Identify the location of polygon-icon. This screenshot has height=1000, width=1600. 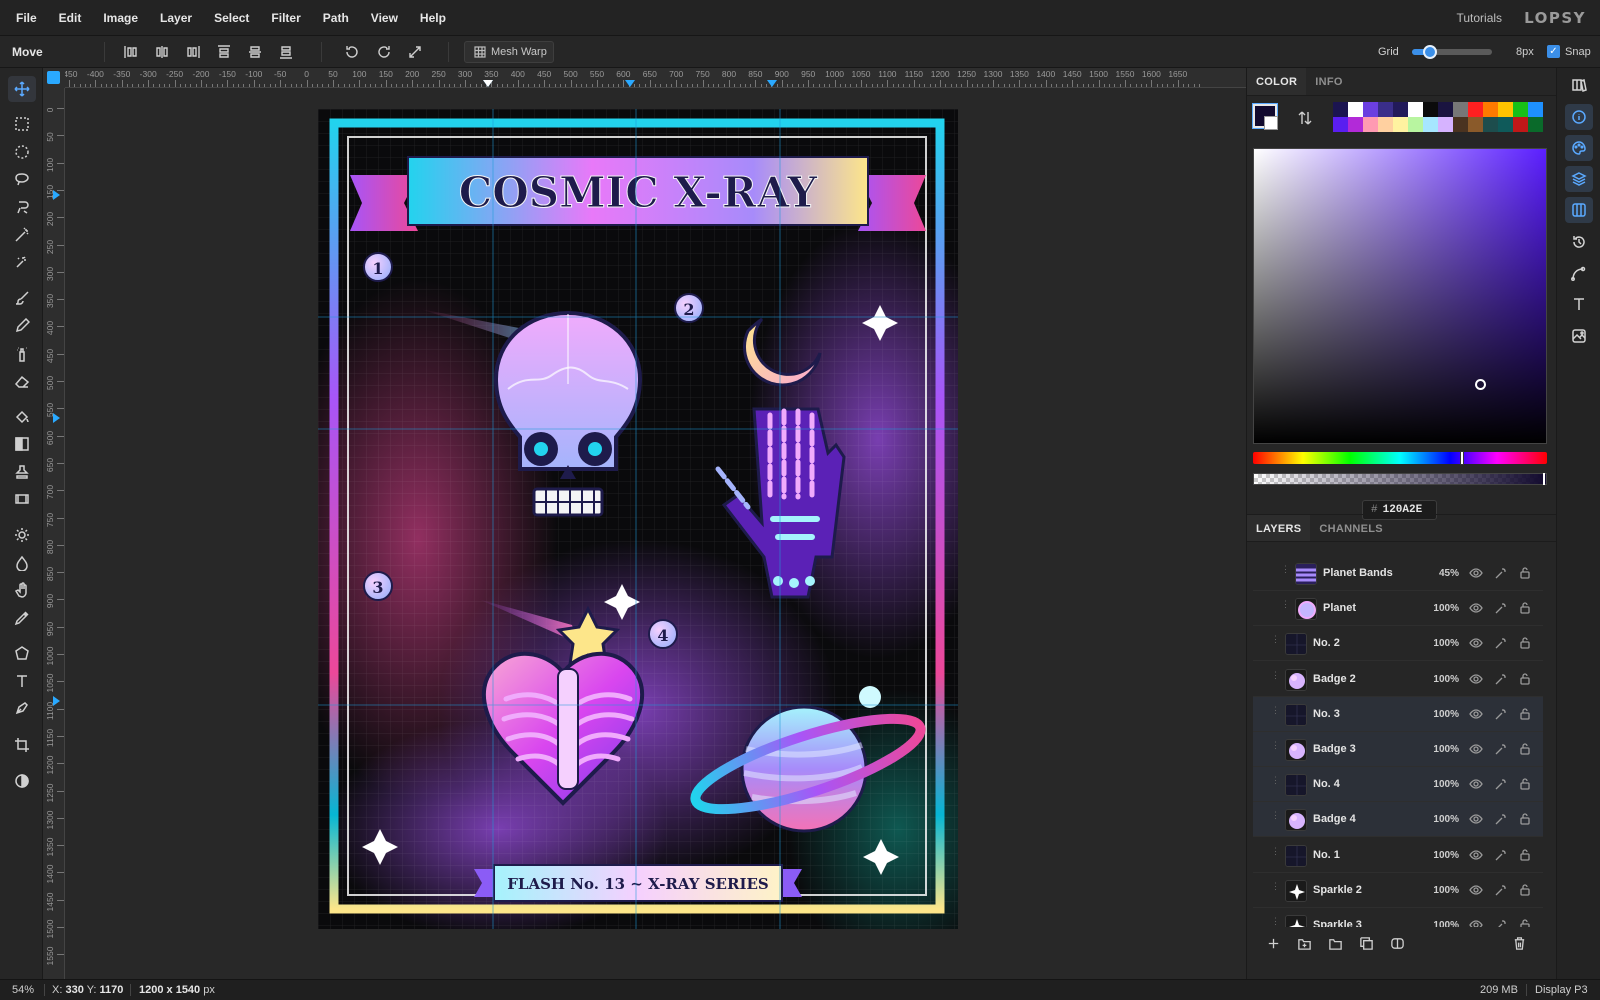
(22, 653).